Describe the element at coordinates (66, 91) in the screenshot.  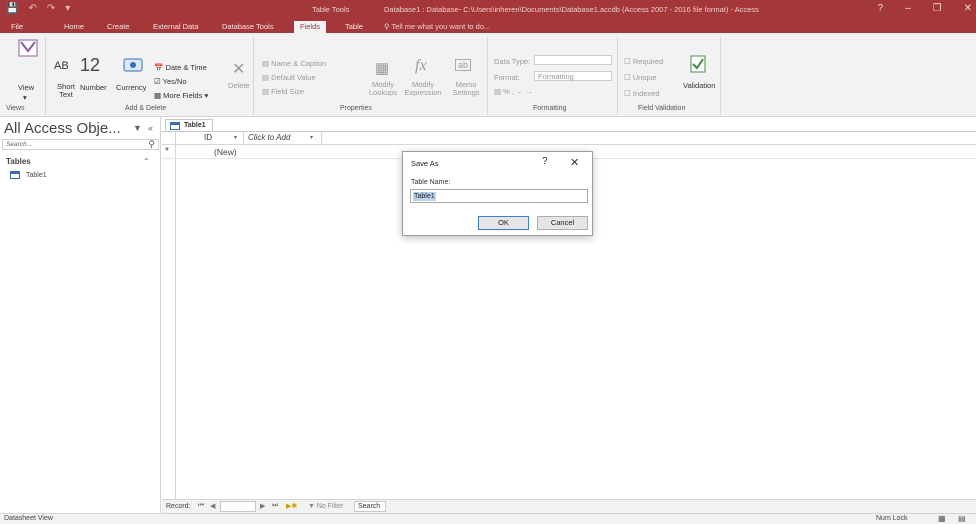
I see `short-text-button: Short Text` at that location.